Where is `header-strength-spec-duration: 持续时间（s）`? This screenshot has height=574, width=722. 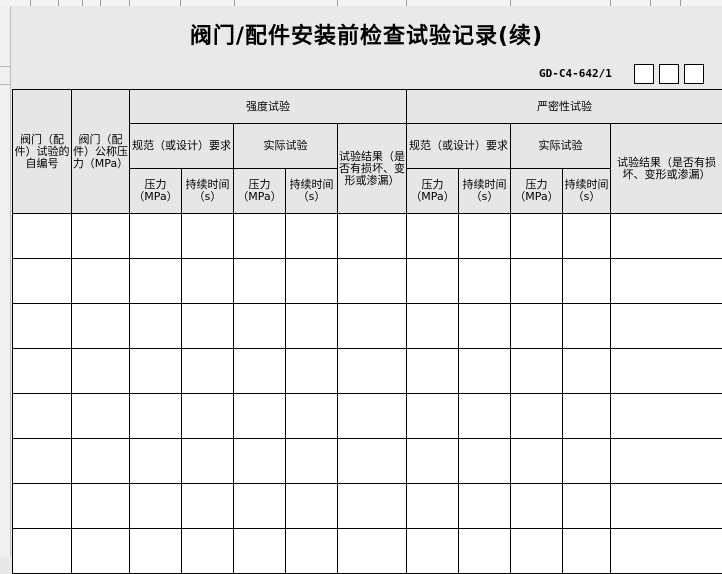
header-strength-spec-duration: 持续时间（s） is located at coordinates (208, 191).